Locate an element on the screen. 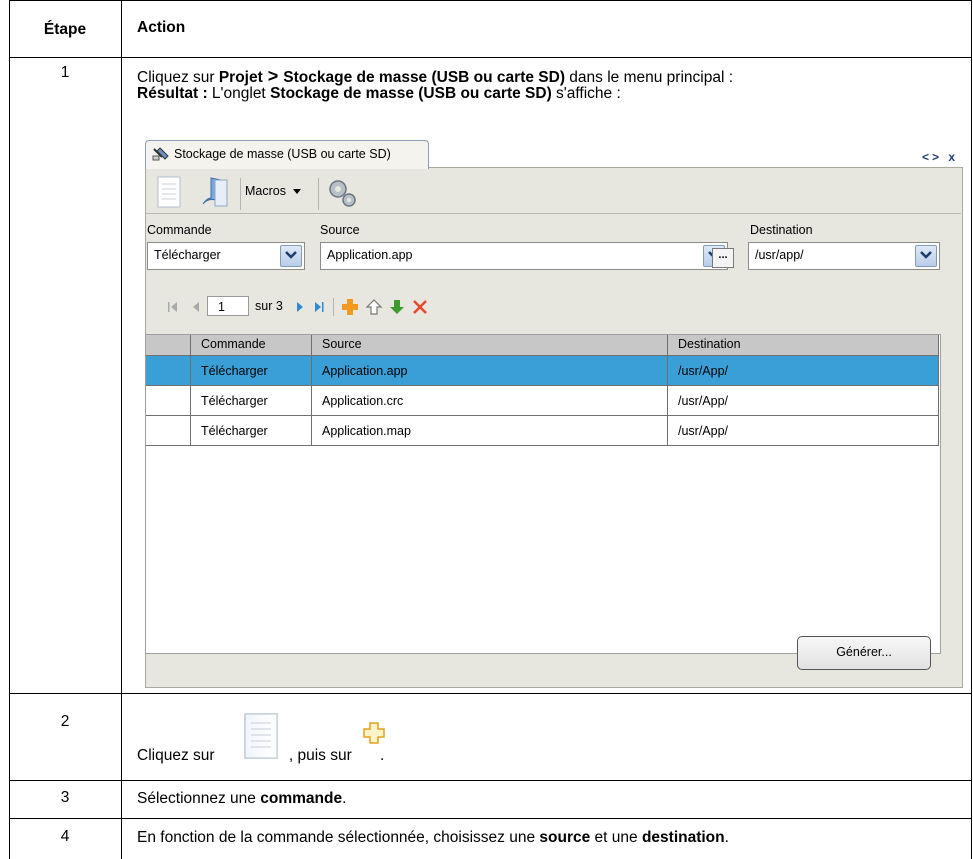 The width and height of the screenshot is (973, 859). usb-storage-icon is located at coordinates (161, 154).